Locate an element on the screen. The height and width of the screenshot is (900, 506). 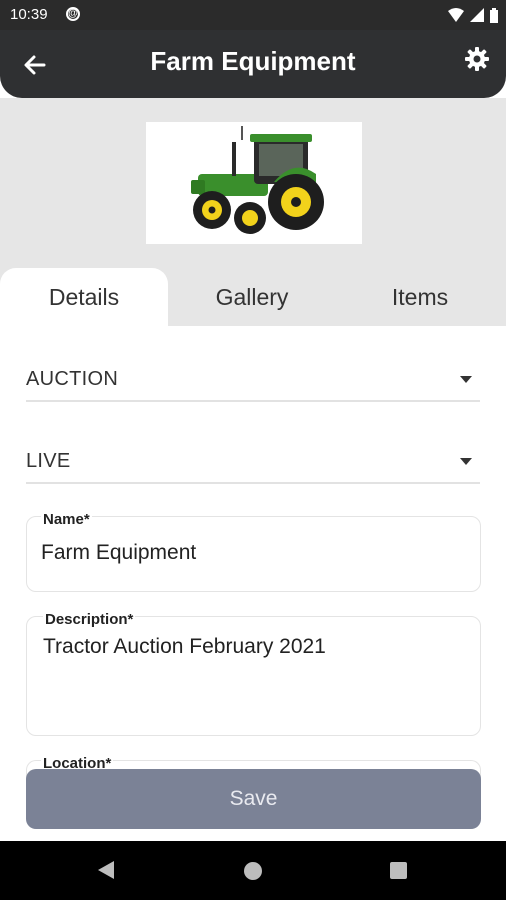
battery-icon is located at coordinates (494, 15).